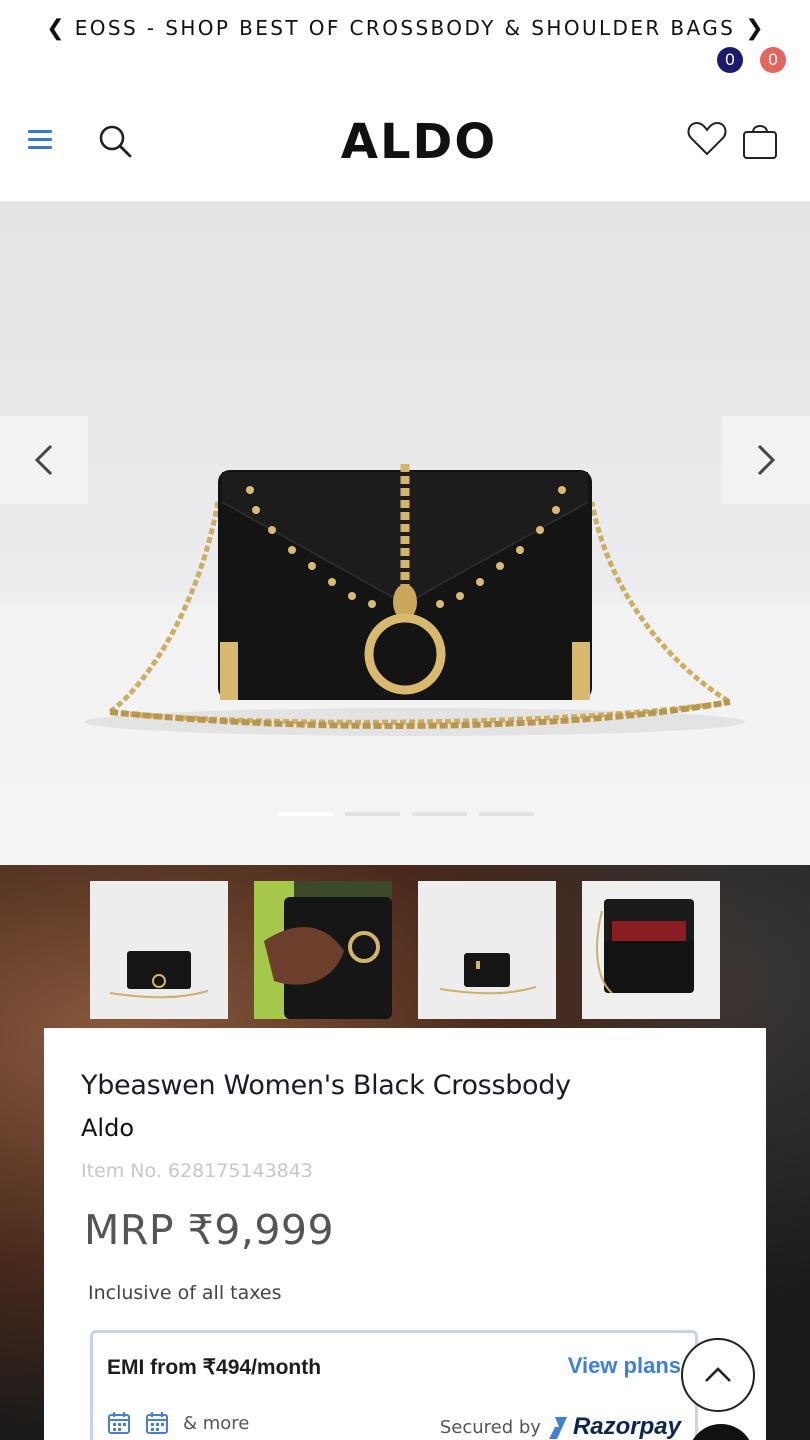  What do you see at coordinates (115, 141) in the screenshot?
I see `search-icon` at bounding box center [115, 141].